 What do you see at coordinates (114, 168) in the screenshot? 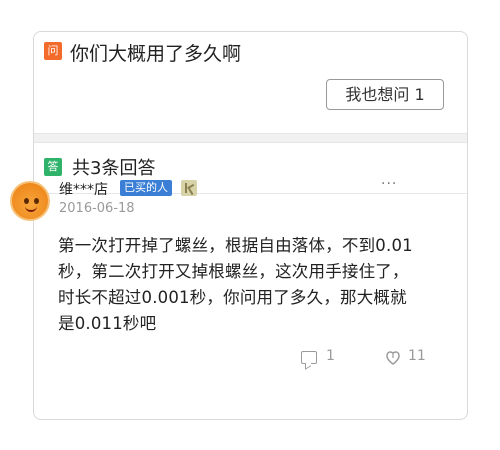
I see `answer-count-label: 共3条回答` at bounding box center [114, 168].